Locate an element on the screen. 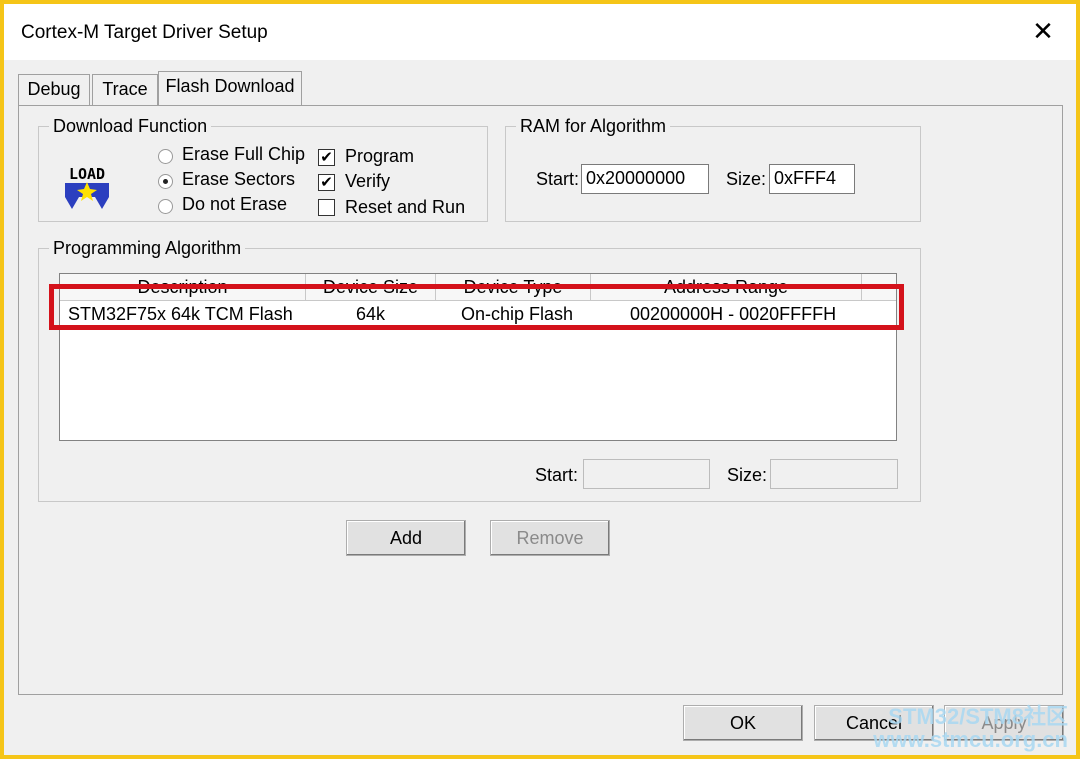  algorithm-size-label: Size: is located at coordinates (747, 475).